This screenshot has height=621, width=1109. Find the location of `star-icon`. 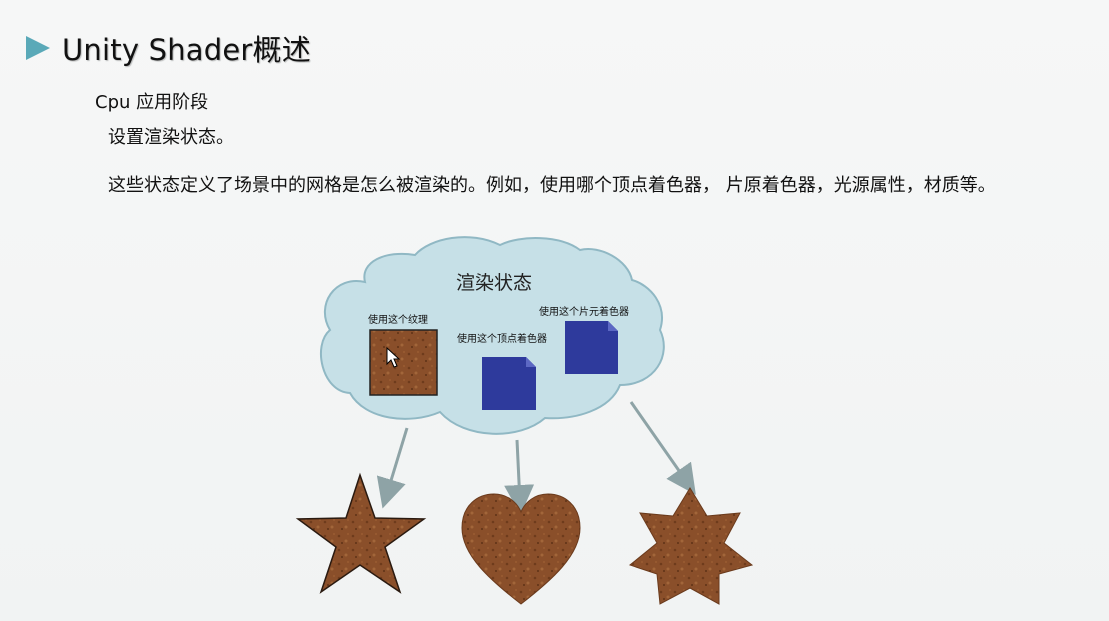

star-icon is located at coordinates (361, 533).